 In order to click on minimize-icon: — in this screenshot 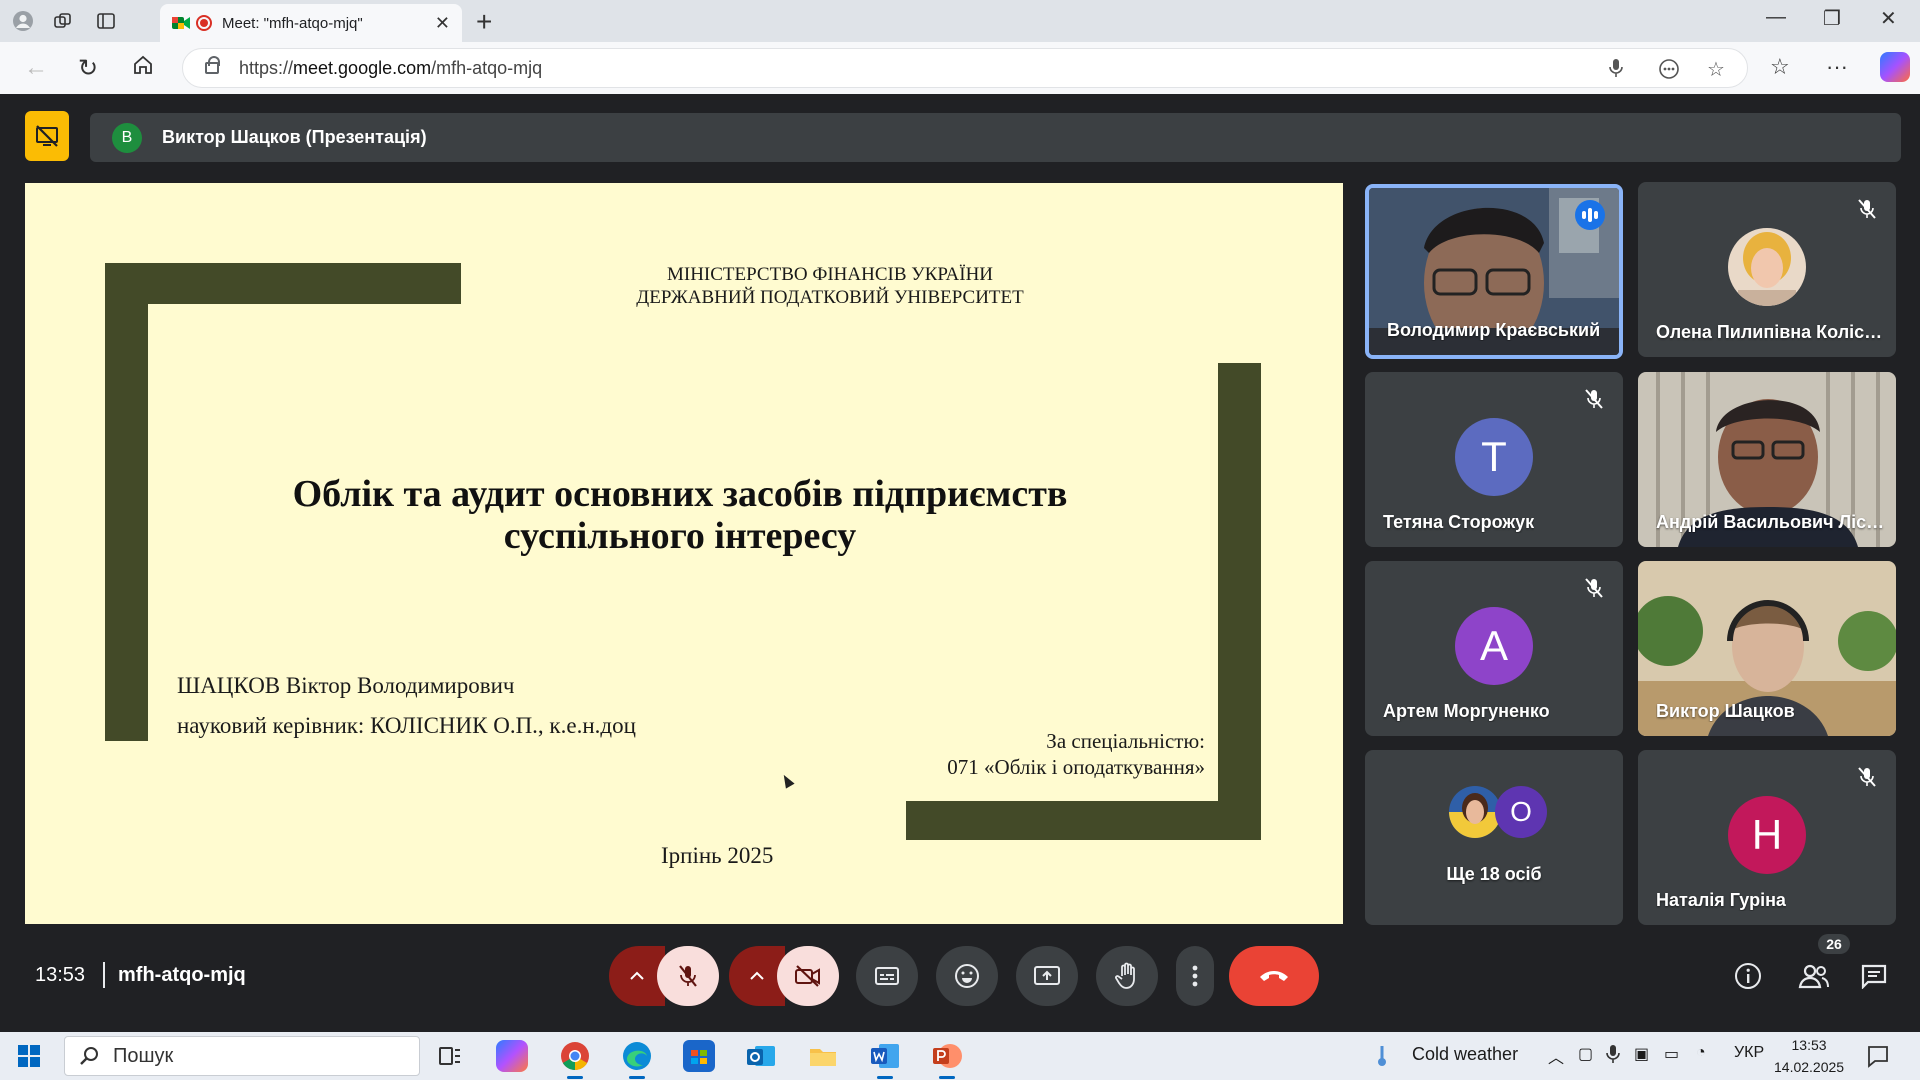, I will do `click(1776, 17)`.